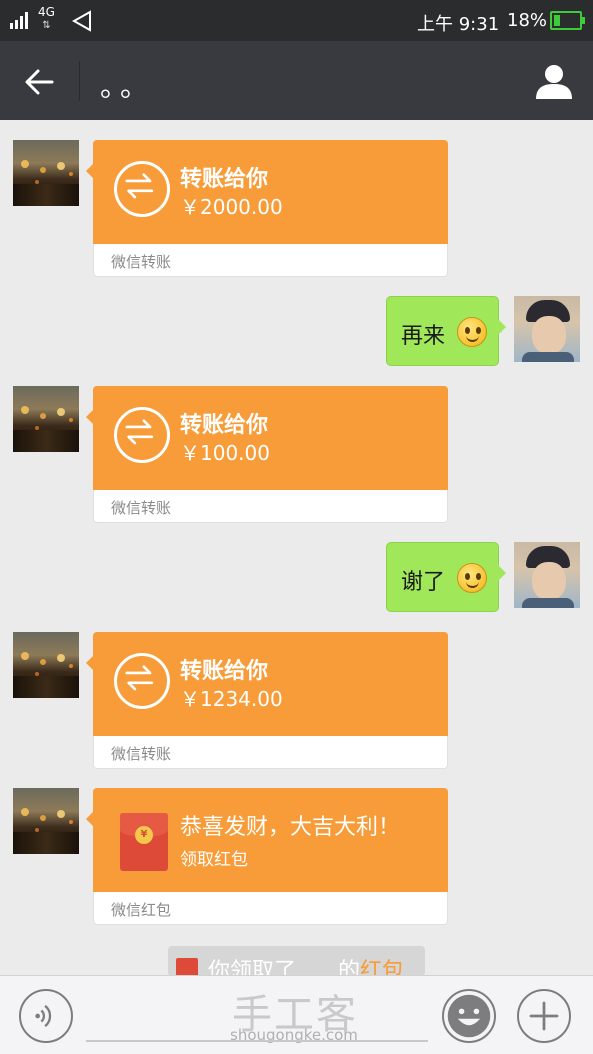  Describe the element at coordinates (290, 827) in the screenshot. I see `red-packet-greeting: 恭喜发财，大吉大利！` at that location.